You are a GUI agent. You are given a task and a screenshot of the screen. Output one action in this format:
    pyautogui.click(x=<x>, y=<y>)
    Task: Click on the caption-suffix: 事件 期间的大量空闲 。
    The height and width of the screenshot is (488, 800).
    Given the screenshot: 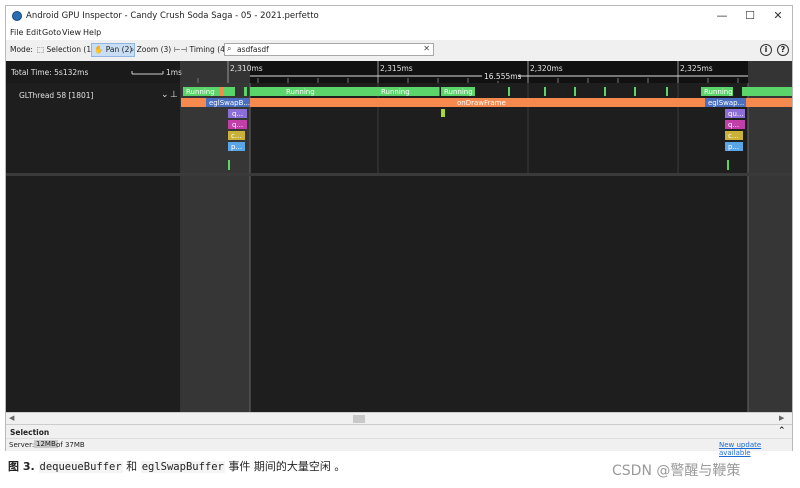 What is the action you would take?
    pyautogui.click(x=285, y=466)
    